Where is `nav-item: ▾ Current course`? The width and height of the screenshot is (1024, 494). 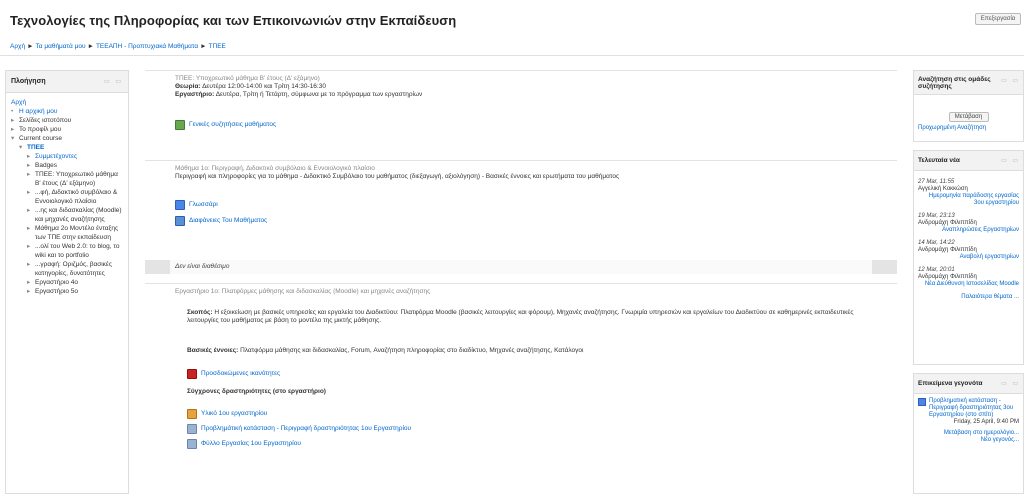 nav-item: ▾ Current course is located at coordinates (67, 138).